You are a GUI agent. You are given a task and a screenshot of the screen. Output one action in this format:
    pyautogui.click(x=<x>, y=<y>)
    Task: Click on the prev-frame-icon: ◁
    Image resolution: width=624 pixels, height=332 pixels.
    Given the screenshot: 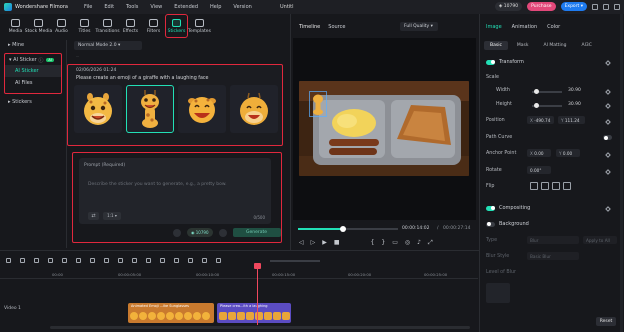 What is the action you would take?
    pyautogui.click(x=301, y=243)
    